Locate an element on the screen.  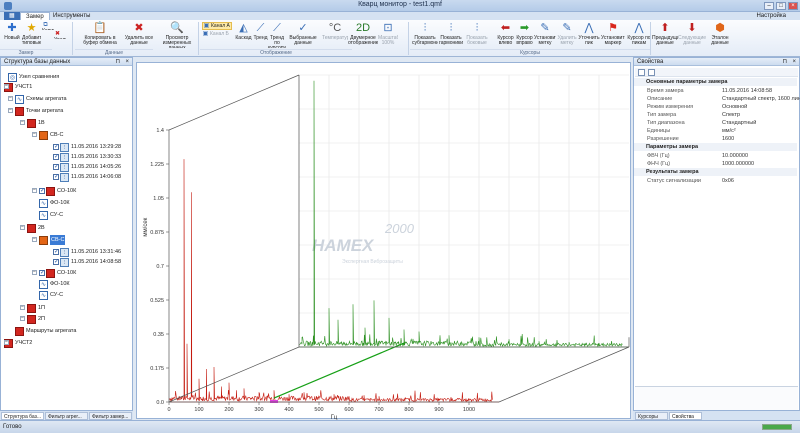
peak-cursor-button: ⋀ Курсор по пикам is located at coordinates (639, 34).